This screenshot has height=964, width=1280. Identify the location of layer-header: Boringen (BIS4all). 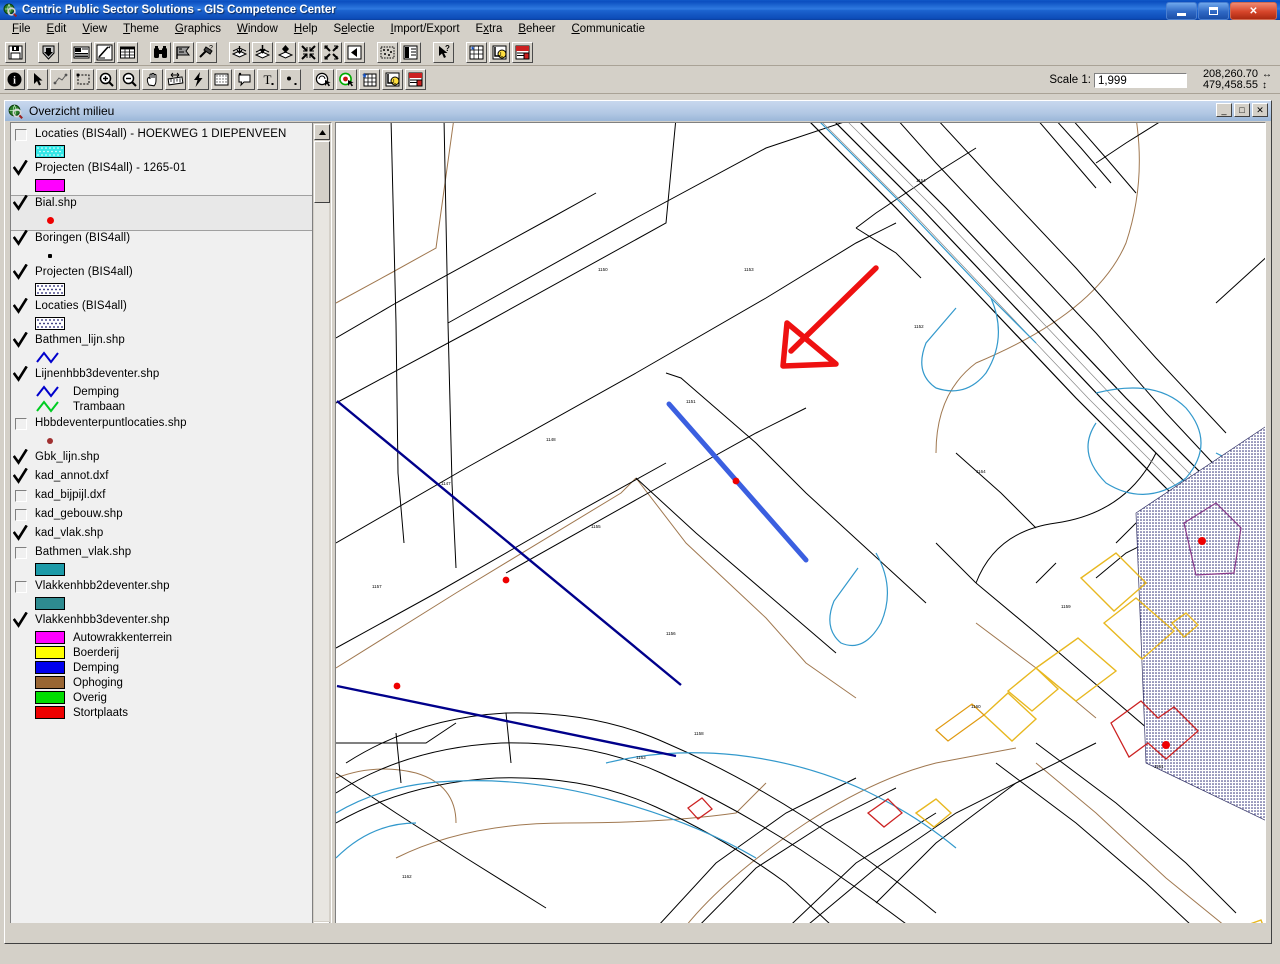
(162, 239).